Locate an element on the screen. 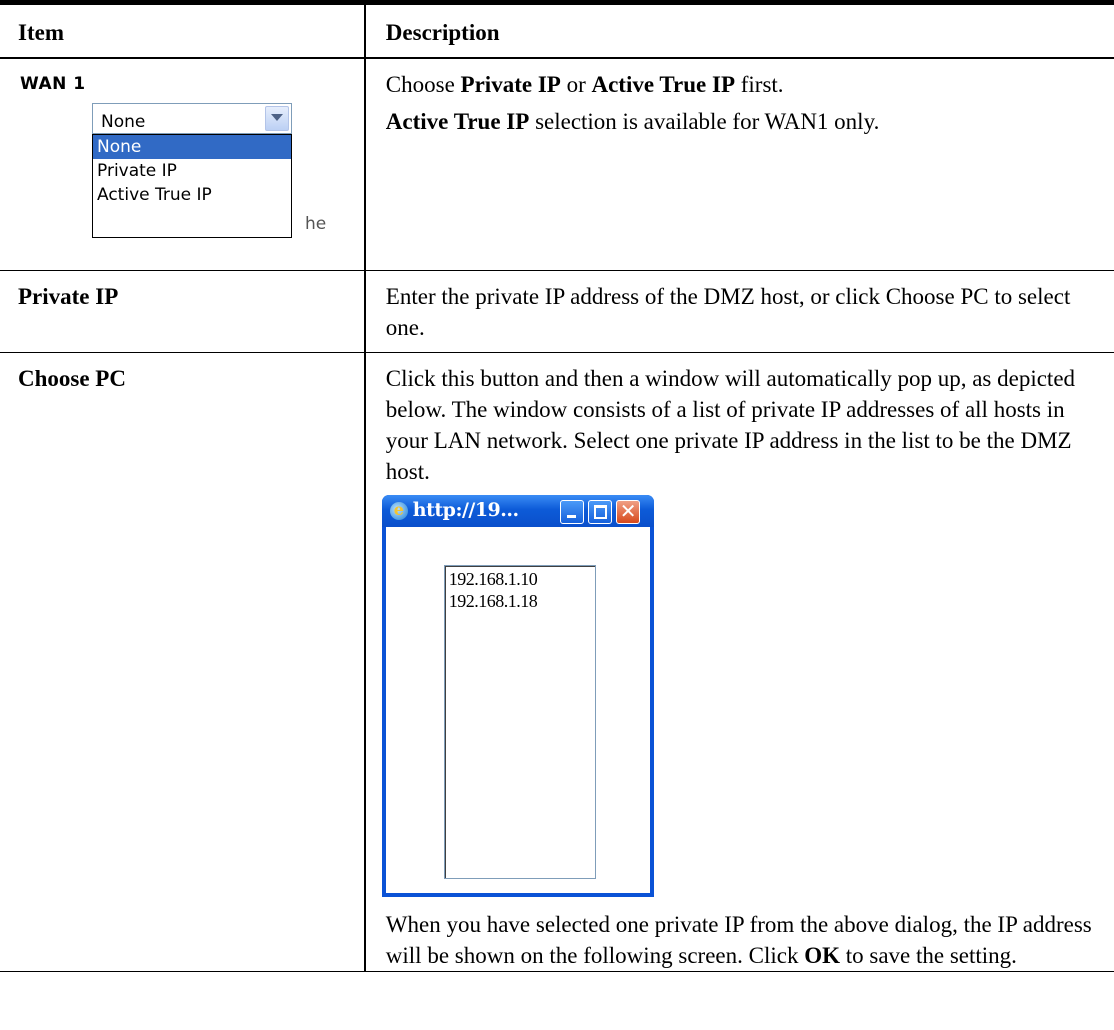 The height and width of the screenshot is (1030, 1114). wan1-option-private-ip: Private IP is located at coordinates (192, 171).